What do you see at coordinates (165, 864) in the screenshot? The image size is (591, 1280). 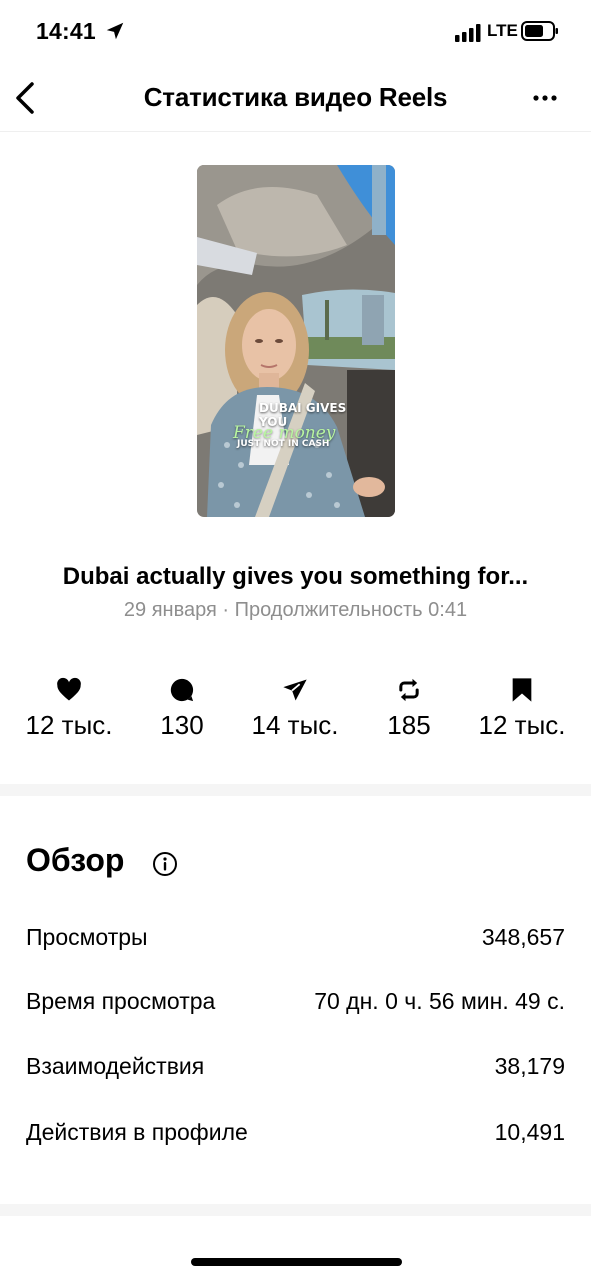 I see `info-icon` at bounding box center [165, 864].